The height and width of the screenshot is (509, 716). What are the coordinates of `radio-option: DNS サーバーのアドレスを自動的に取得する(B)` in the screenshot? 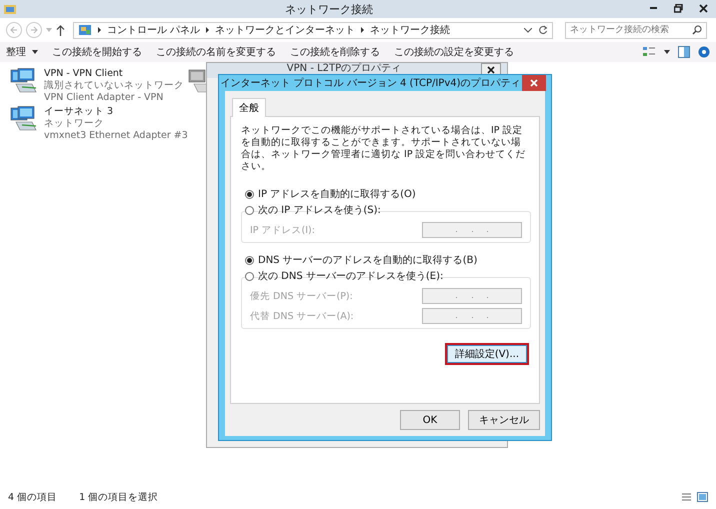 It's located at (361, 260).